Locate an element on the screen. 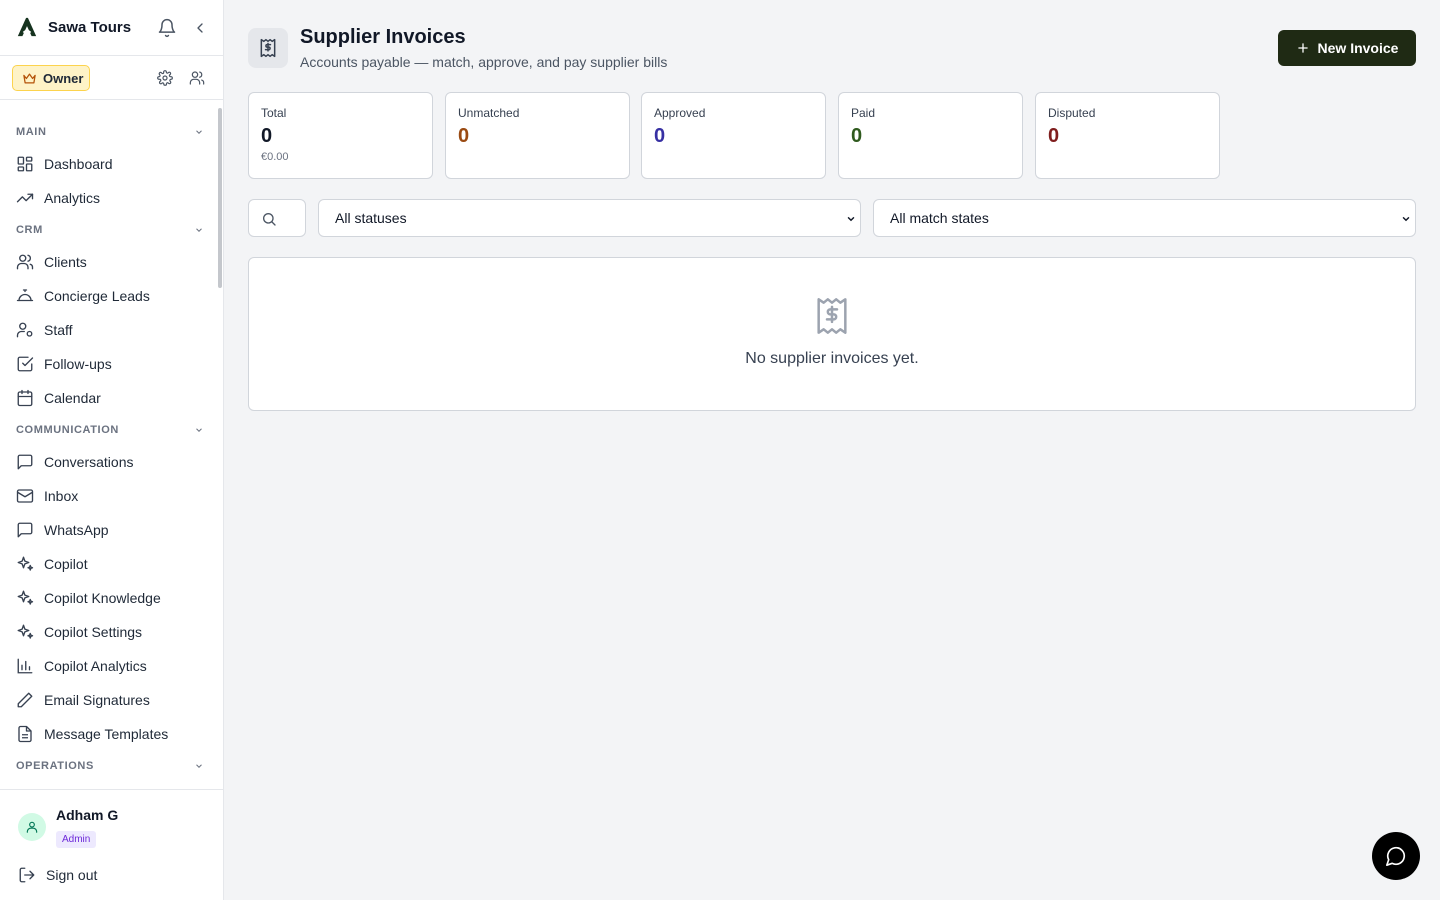 The image size is (1440, 900). avatar is located at coordinates (32, 827).